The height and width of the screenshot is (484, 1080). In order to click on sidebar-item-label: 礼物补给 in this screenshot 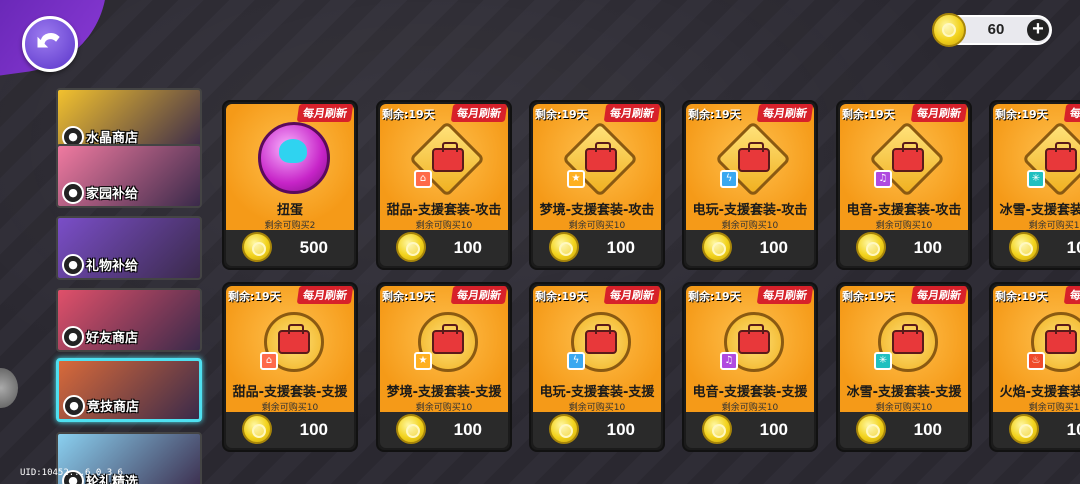, I will do `click(112, 266)`.